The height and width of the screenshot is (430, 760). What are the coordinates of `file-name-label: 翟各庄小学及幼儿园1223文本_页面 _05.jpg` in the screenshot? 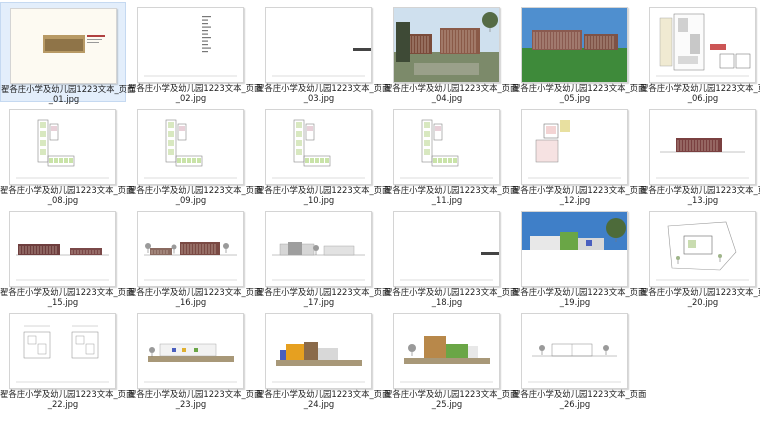 It's located at (579, 93).